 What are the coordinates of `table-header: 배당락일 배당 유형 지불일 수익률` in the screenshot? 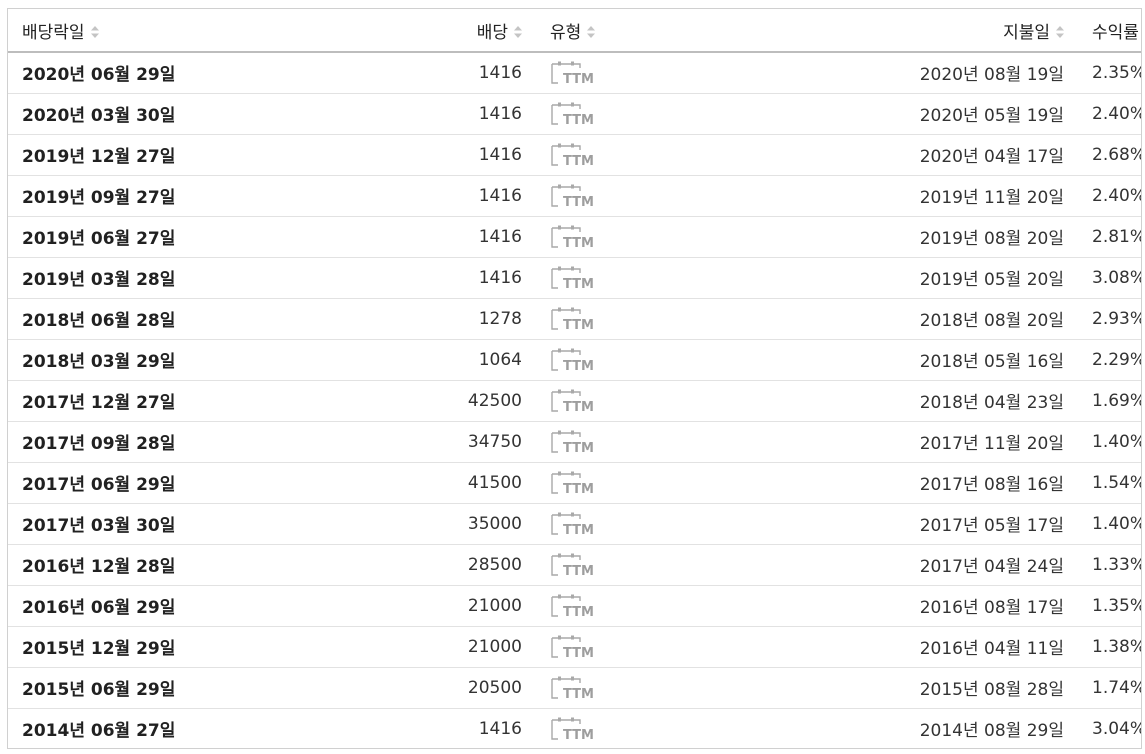 It's located at (574, 30).